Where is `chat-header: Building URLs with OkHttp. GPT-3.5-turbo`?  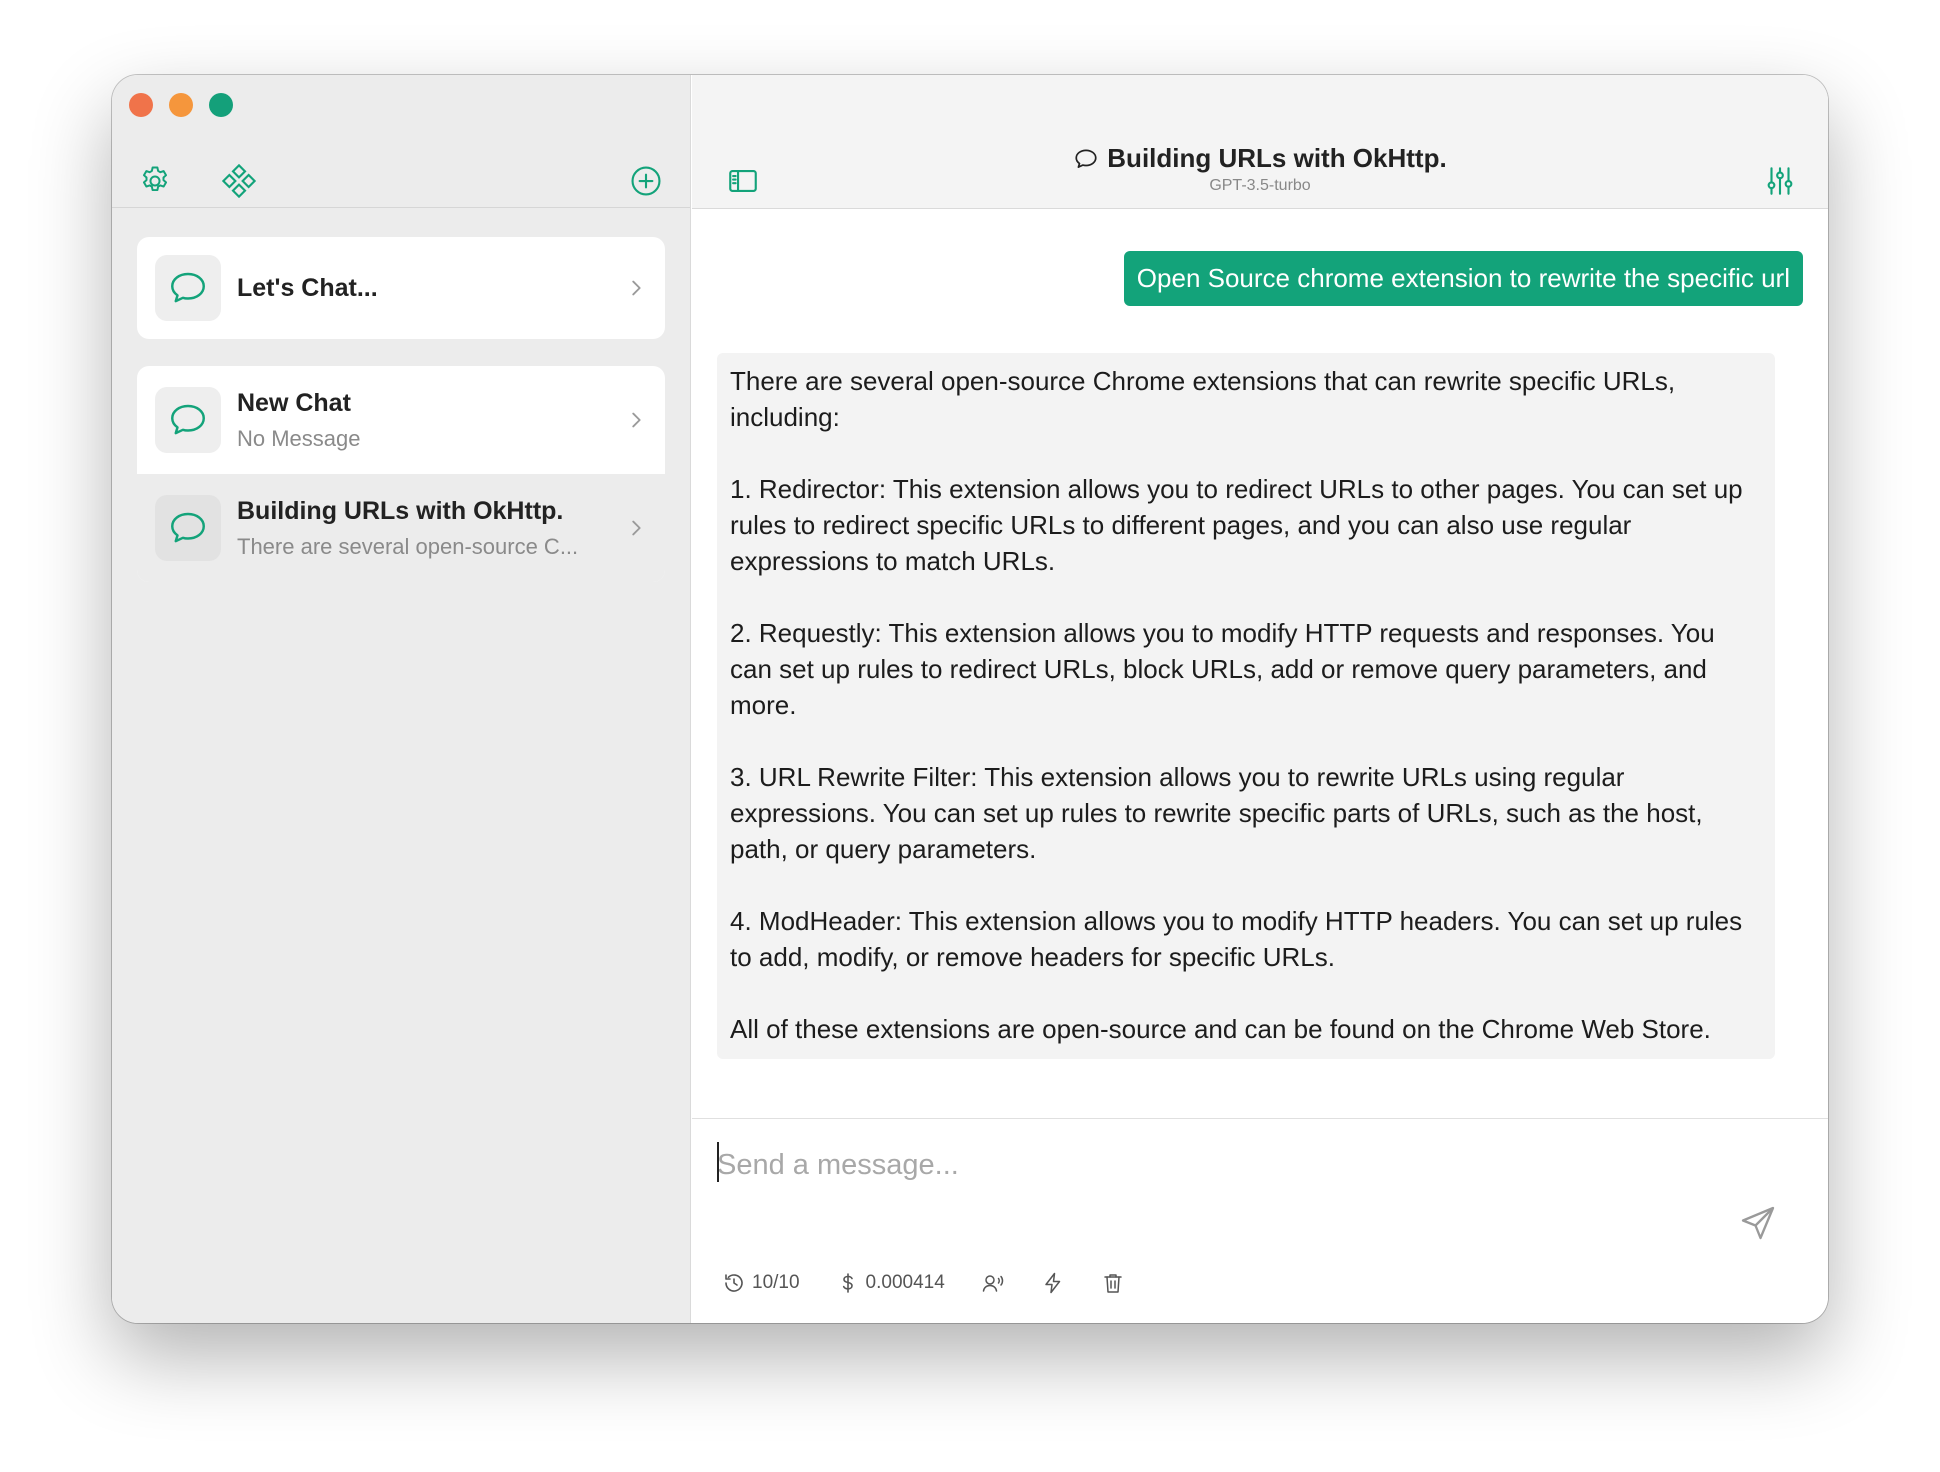
chat-header: Building URLs with OkHttp. GPT-3.5-turbo is located at coordinates (1260, 142).